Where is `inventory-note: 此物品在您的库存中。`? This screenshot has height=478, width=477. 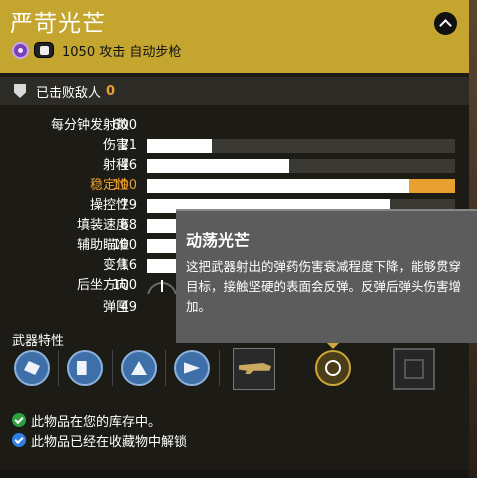 inventory-note: 此物品在您的库存中。 is located at coordinates (87, 420).